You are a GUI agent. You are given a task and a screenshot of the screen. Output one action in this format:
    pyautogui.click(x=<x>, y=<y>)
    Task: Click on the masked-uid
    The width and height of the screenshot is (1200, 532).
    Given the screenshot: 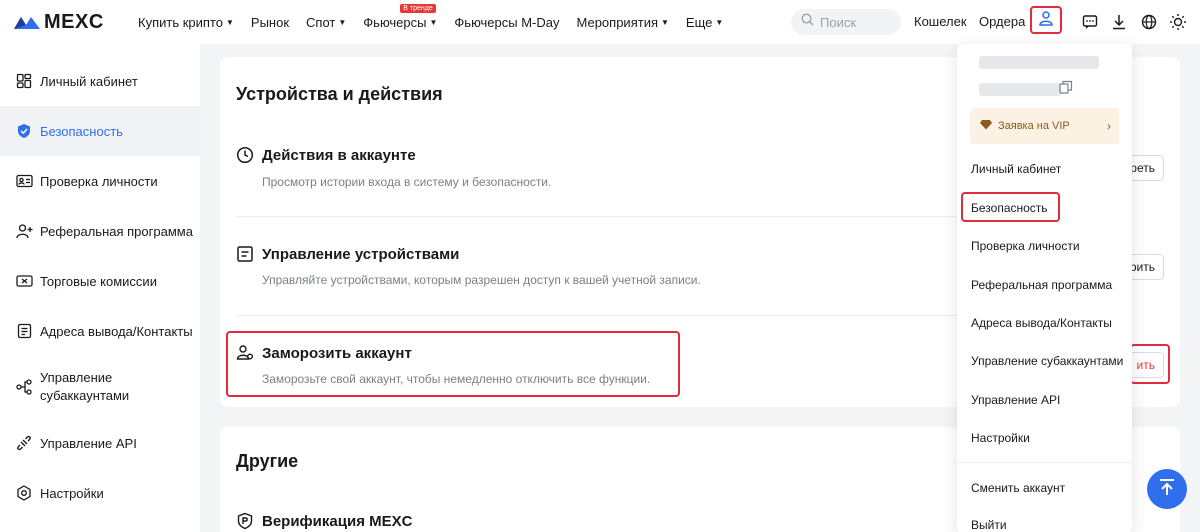 What is the action you would take?
    pyautogui.click(x=1020, y=89)
    